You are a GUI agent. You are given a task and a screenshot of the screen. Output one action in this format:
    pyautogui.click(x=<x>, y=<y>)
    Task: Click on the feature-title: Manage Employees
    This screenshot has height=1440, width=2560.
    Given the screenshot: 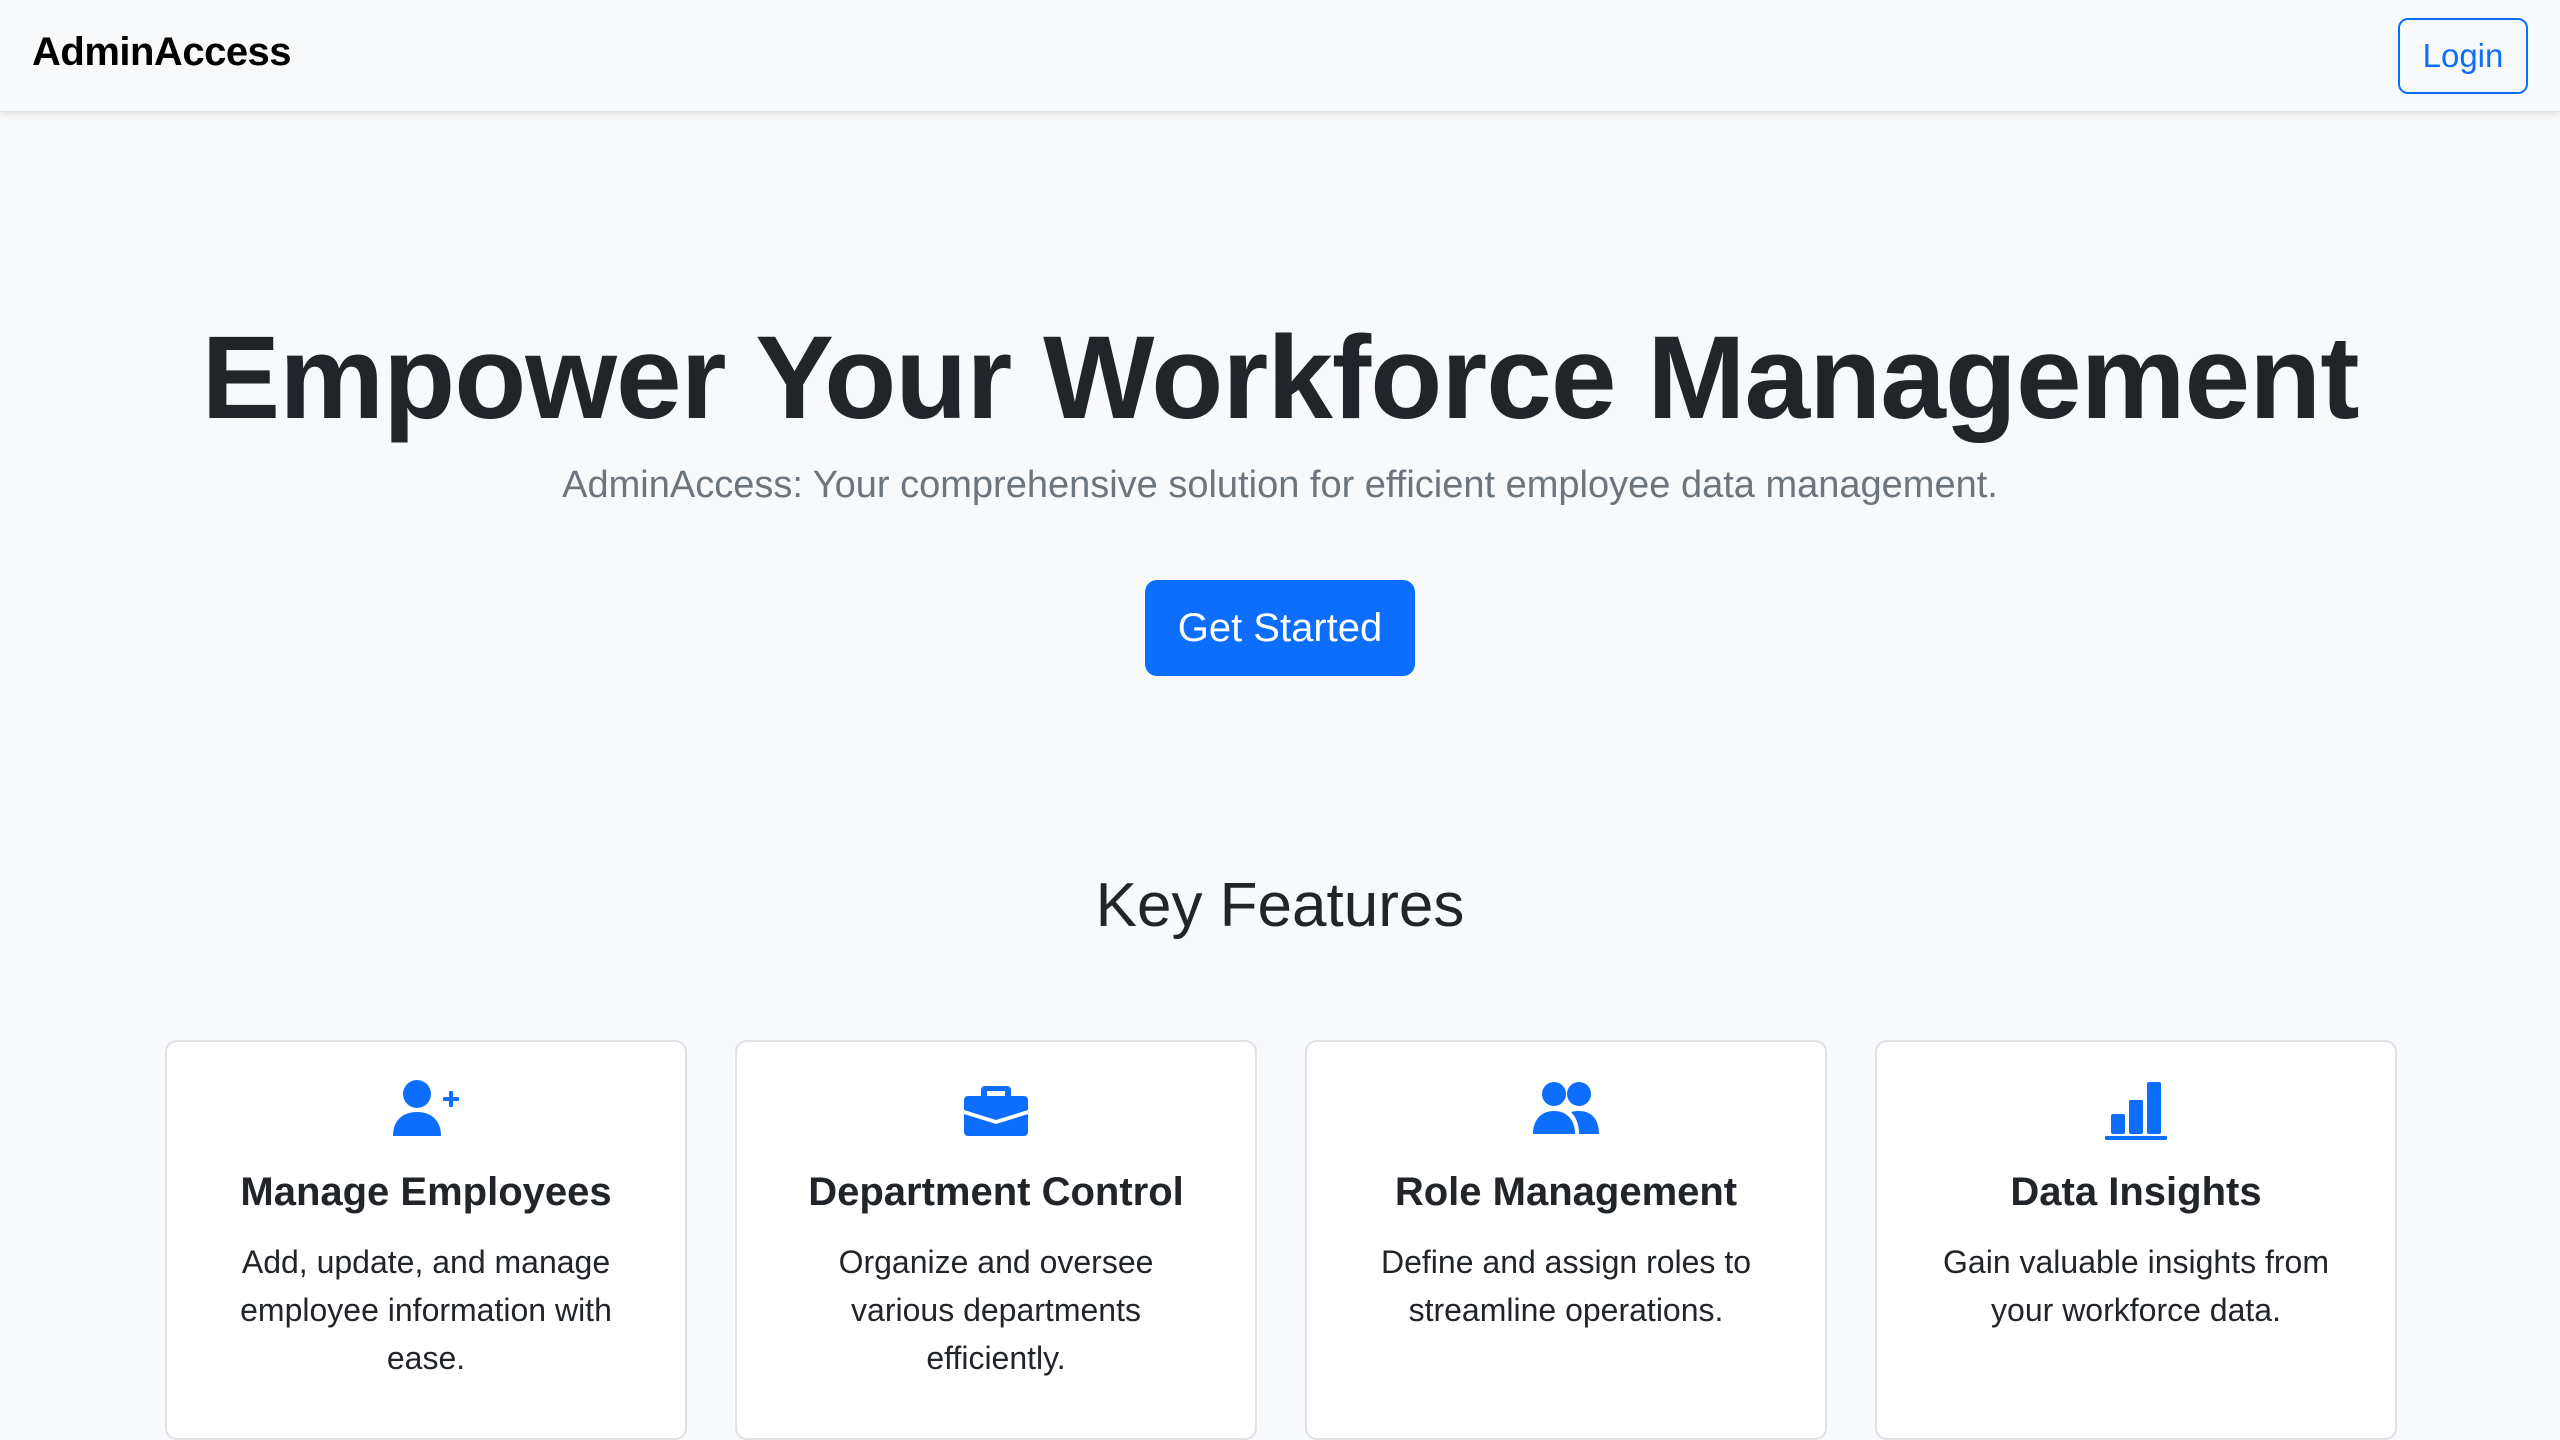 What is the action you would take?
    pyautogui.click(x=426, y=1192)
    